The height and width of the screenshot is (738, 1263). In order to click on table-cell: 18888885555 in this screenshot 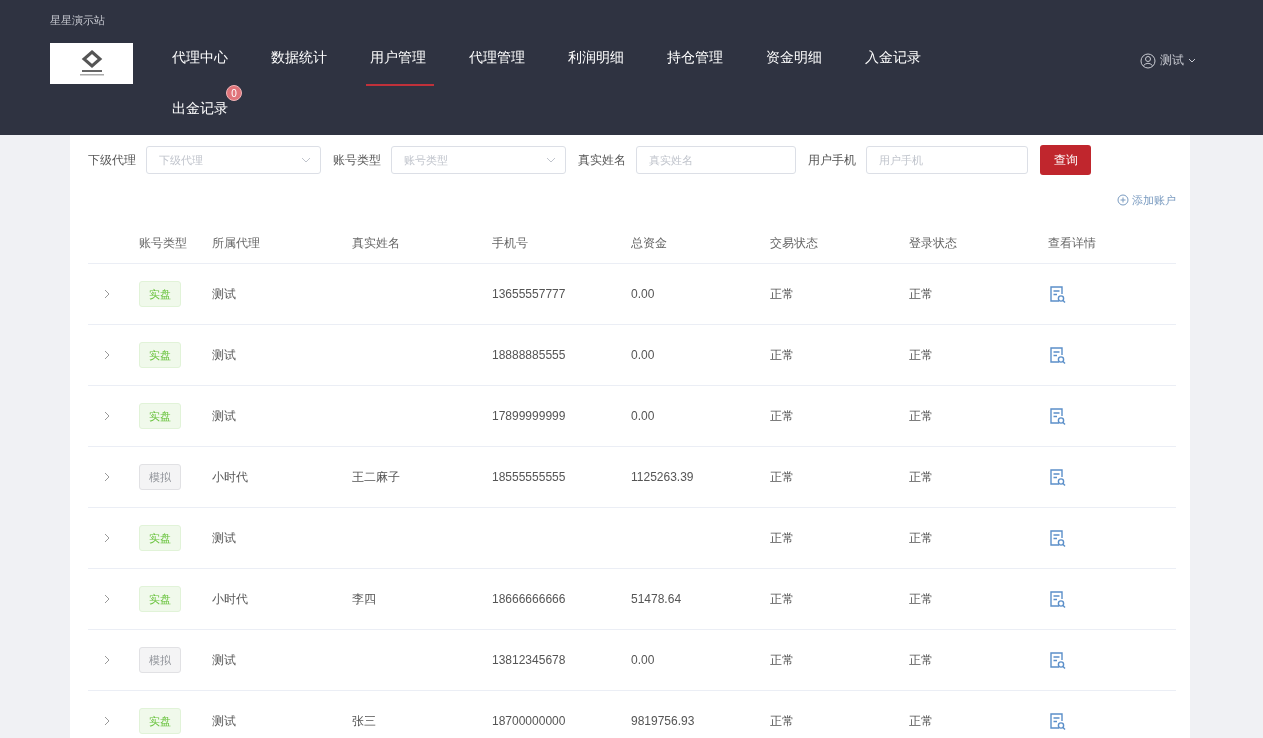, I will do `click(529, 355)`.